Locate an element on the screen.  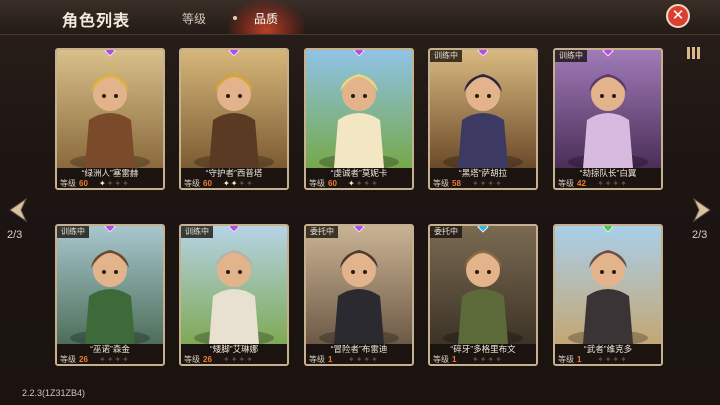
character-card: “守护者”西普塔 等级 60 ✦✦✦✦ is located at coordinates (234, 119).